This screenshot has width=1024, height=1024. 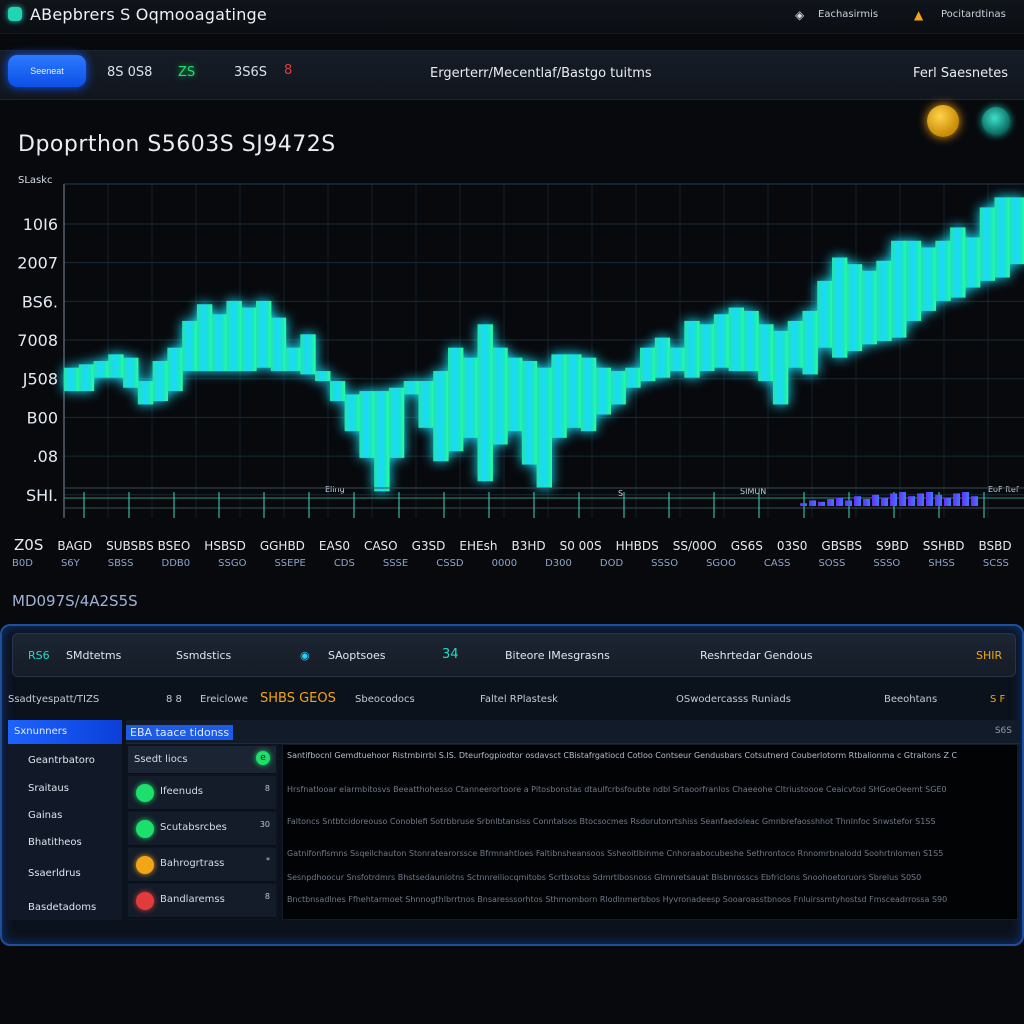 I want to click on primary-button: Seeneat, so click(x=47, y=71).